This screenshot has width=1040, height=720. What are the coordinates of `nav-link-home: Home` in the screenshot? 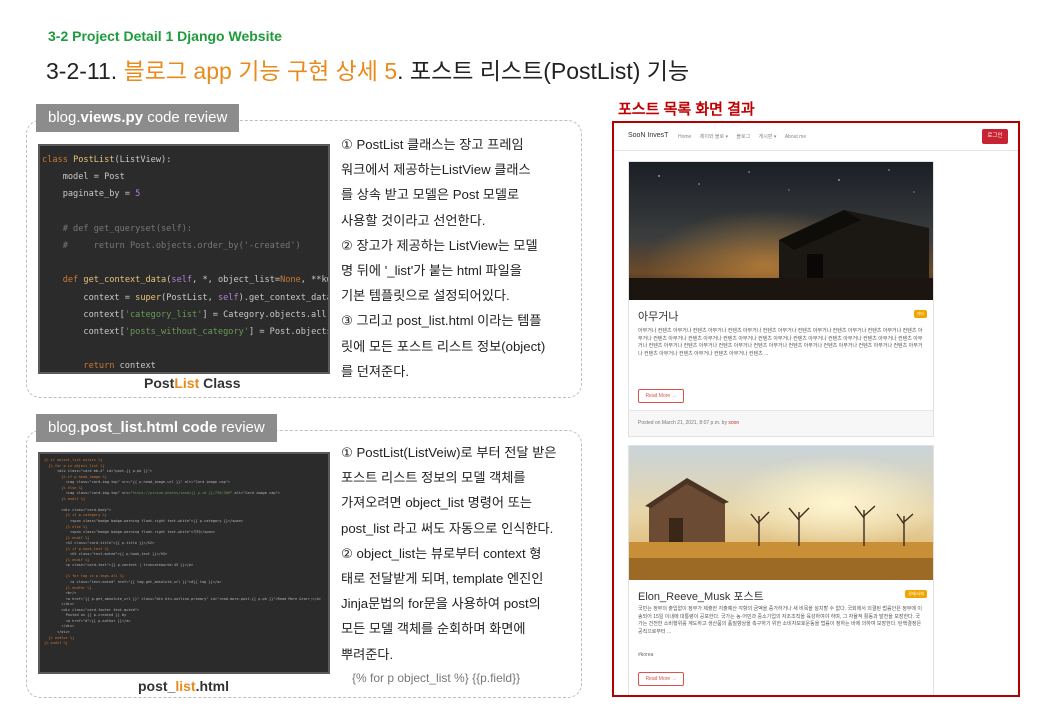 It's located at (684, 137).